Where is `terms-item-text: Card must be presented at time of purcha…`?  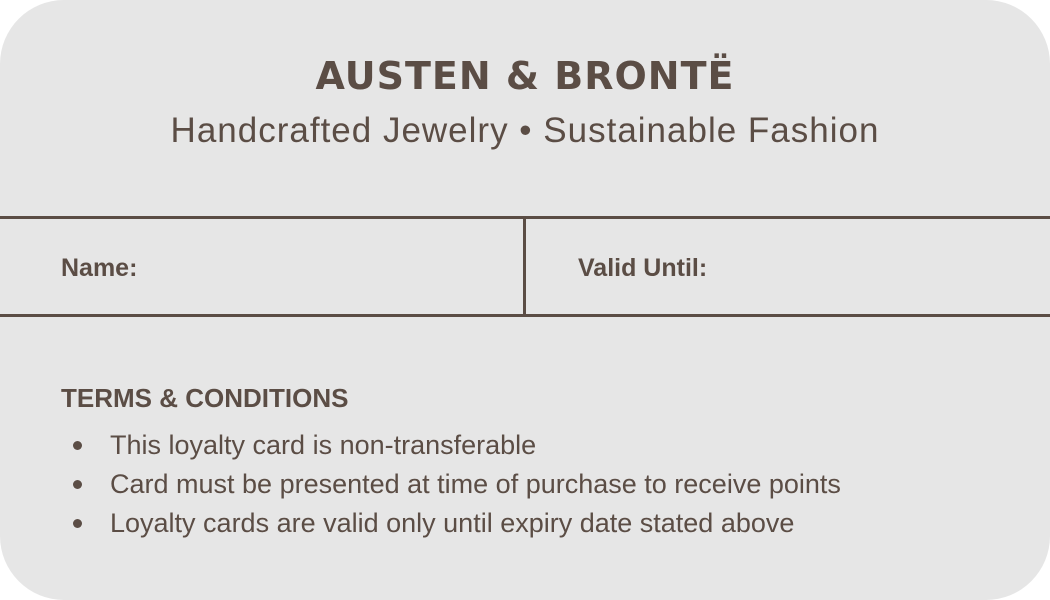
terms-item-text: Card must be presented at time of purcha… is located at coordinates (475, 484).